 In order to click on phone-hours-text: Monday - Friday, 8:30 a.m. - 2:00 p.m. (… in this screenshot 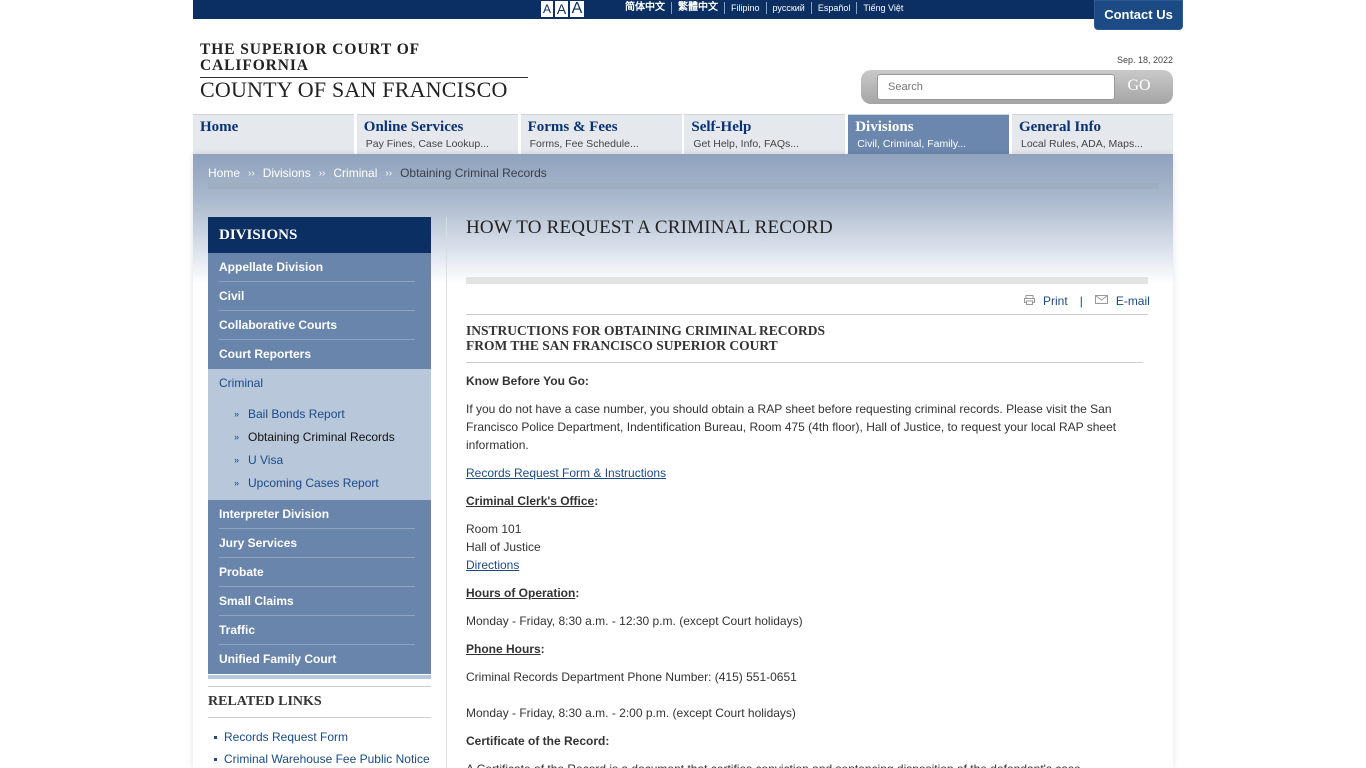, I will do `click(631, 713)`.